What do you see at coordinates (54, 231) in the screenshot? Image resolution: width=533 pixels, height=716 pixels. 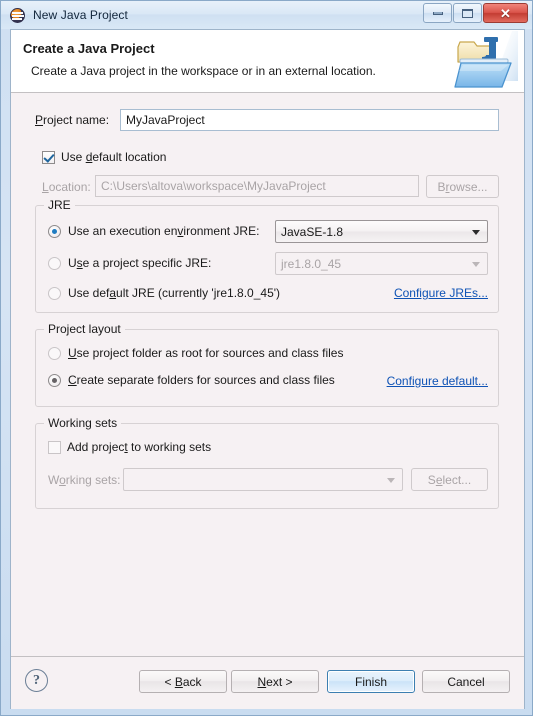 I see `jre-execution-env-radio` at bounding box center [54, 231].